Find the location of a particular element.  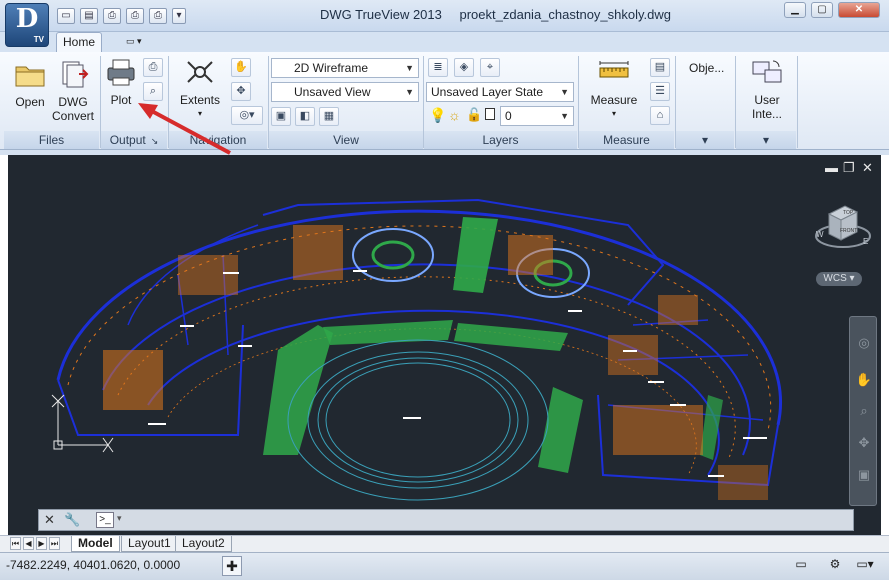

view-cube-icon: ▣ is located at coordinates (281, 116).